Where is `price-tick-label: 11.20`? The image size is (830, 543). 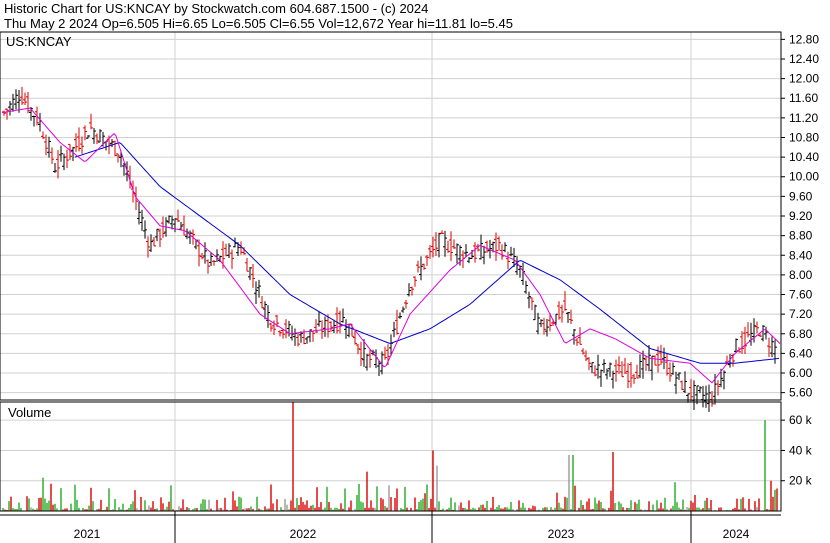
price-tick-label: 11.20 is located at coordinates (803, 118).